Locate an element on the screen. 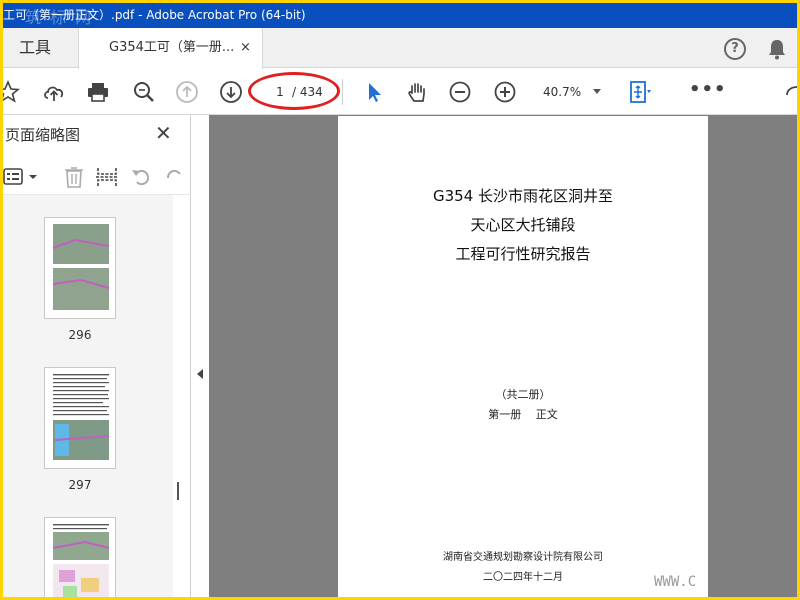  cloud-upload-icon is located at coordinates (54, 92).